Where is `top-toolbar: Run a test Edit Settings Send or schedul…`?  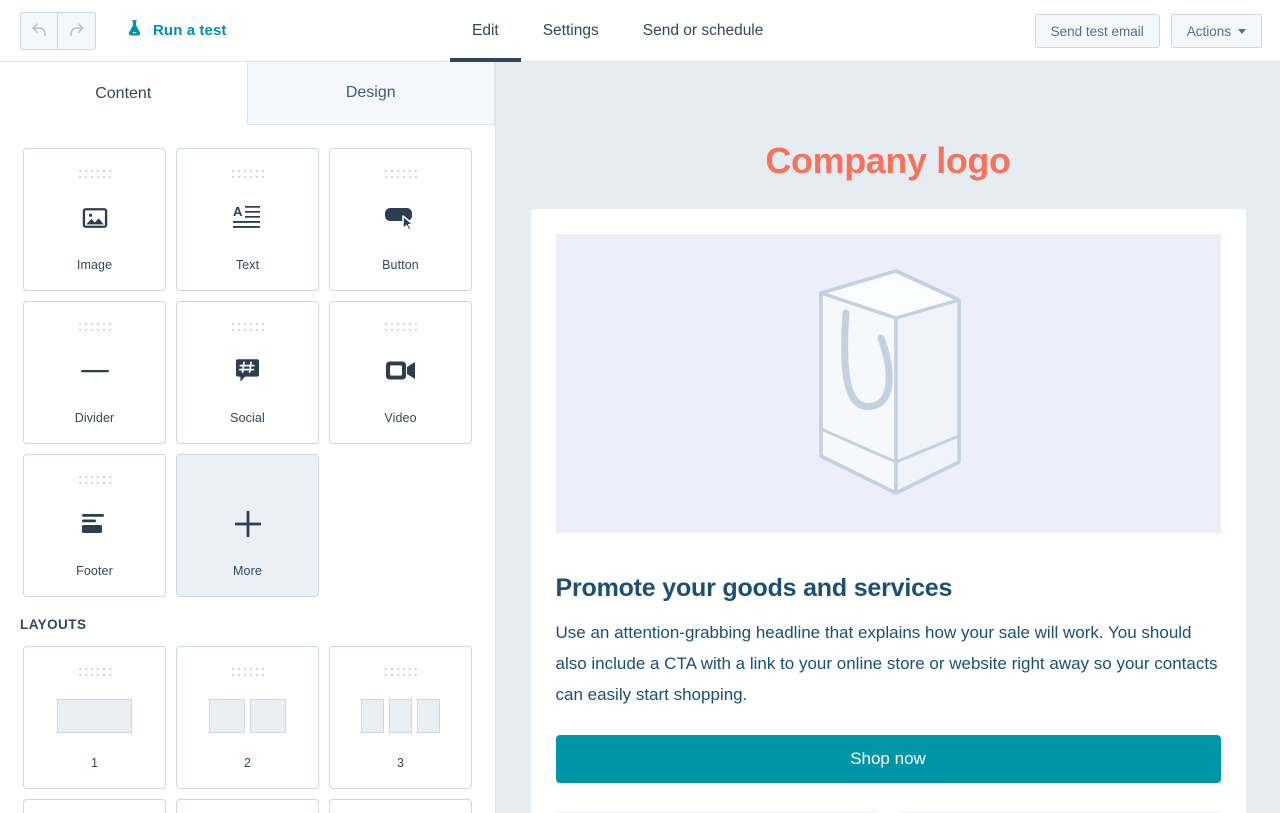
top-toolbar: Run a test Edit Settings Send or schedul… is located at coordinates (640, 31).